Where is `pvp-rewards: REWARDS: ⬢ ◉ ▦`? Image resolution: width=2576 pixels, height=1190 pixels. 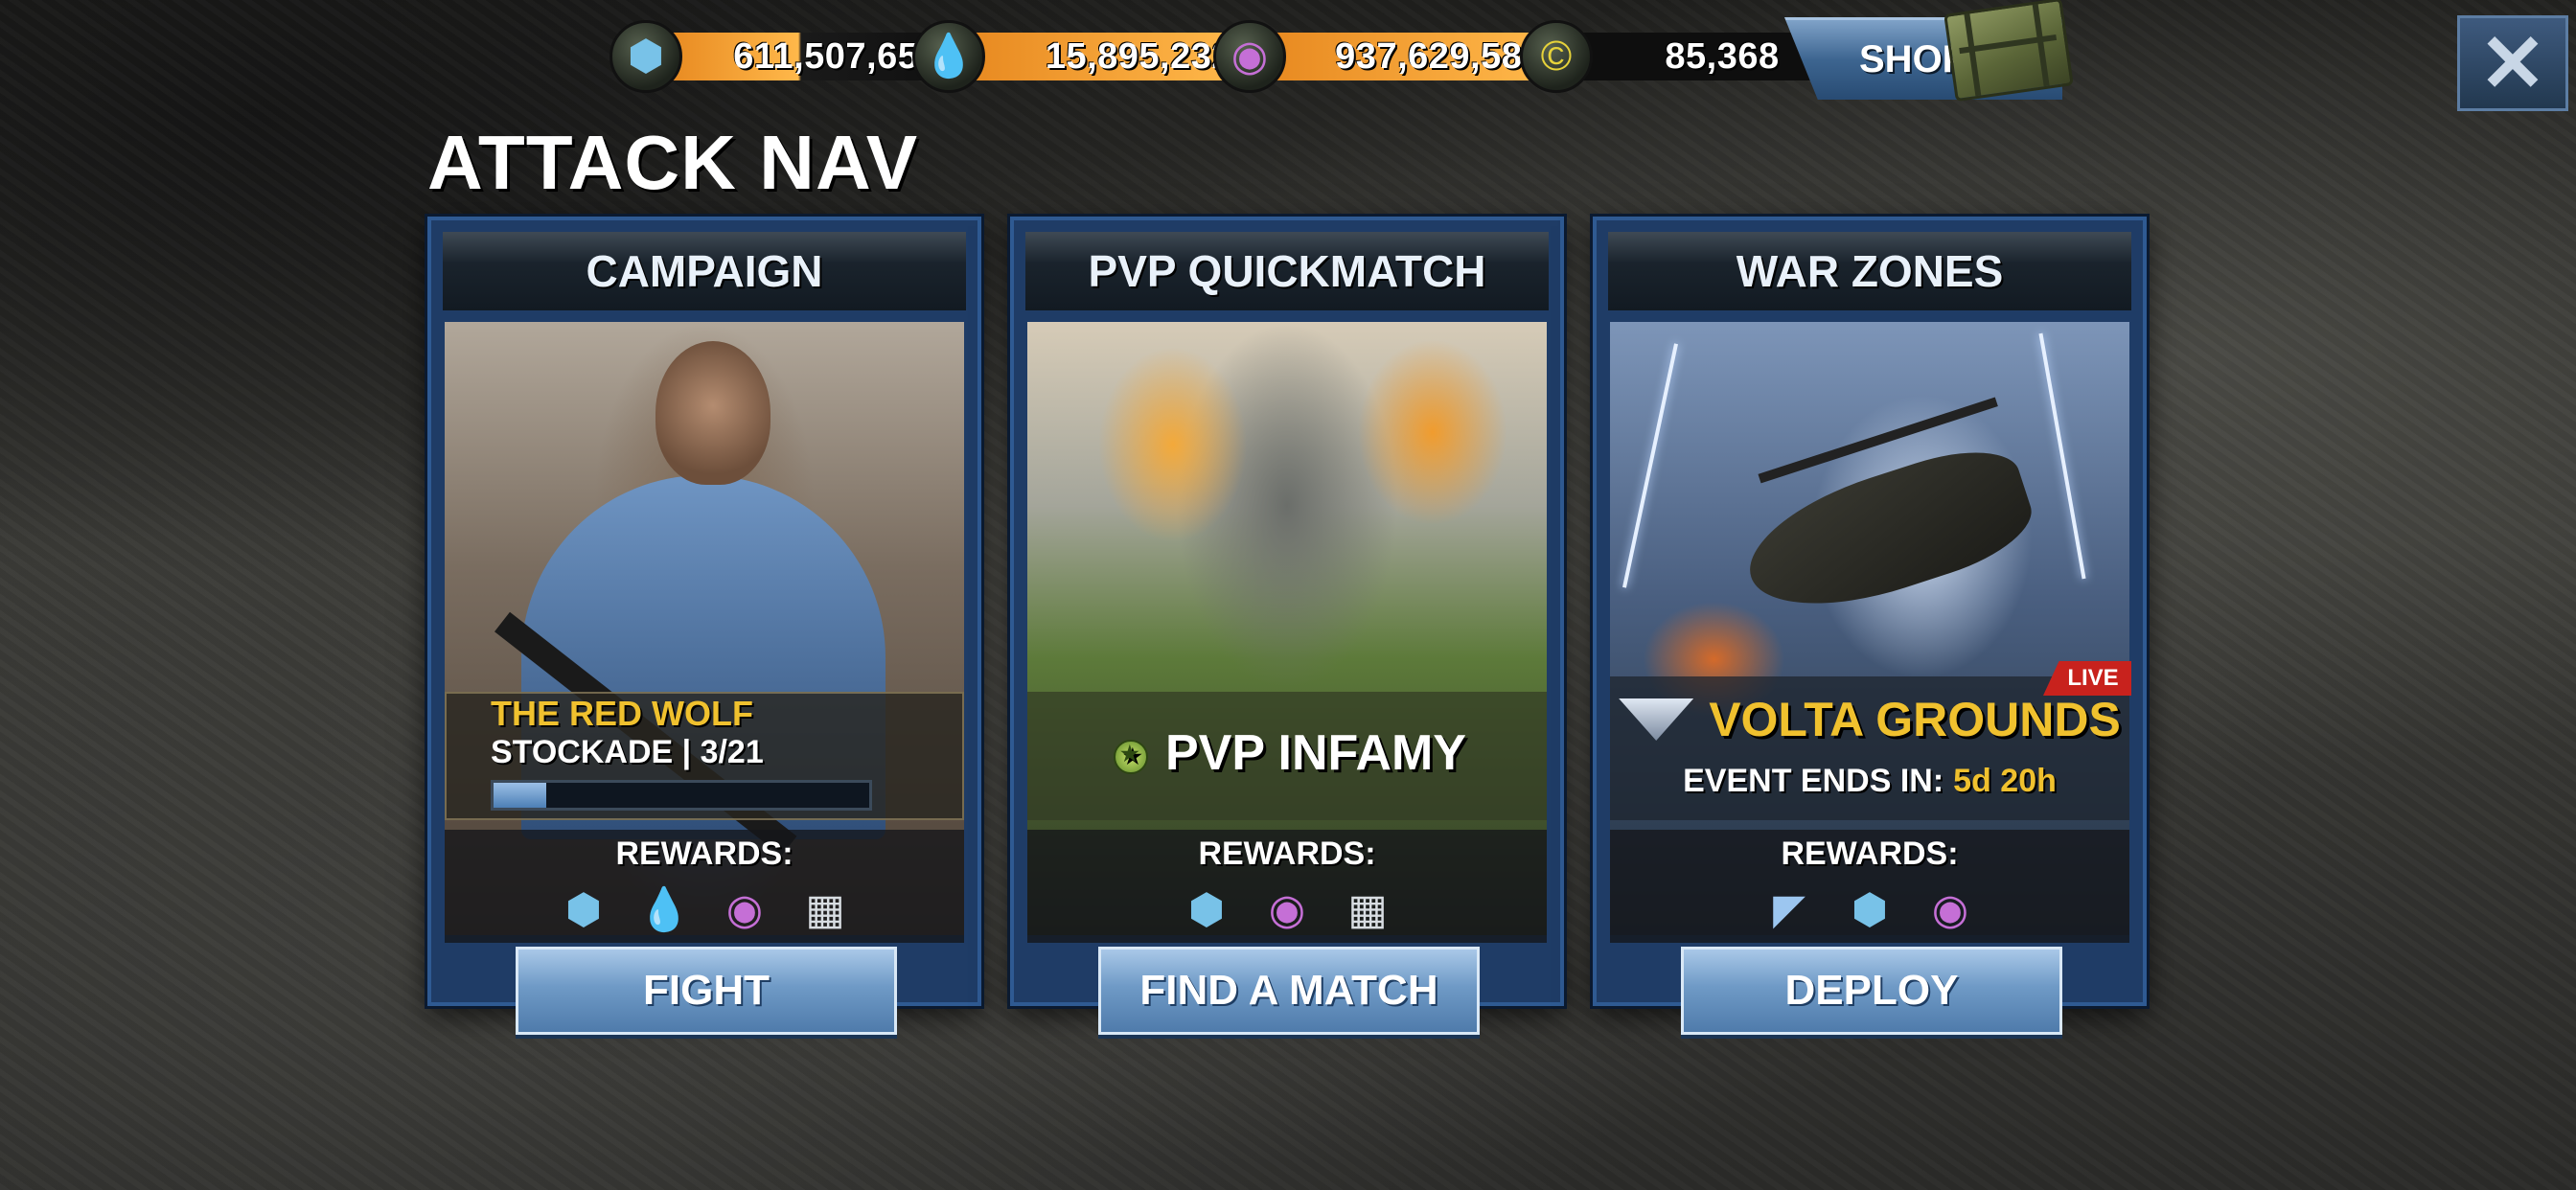 pvp-rewards: REWARDS: ⬢ ◉ ▦ is located at coordinates (1287, 887).